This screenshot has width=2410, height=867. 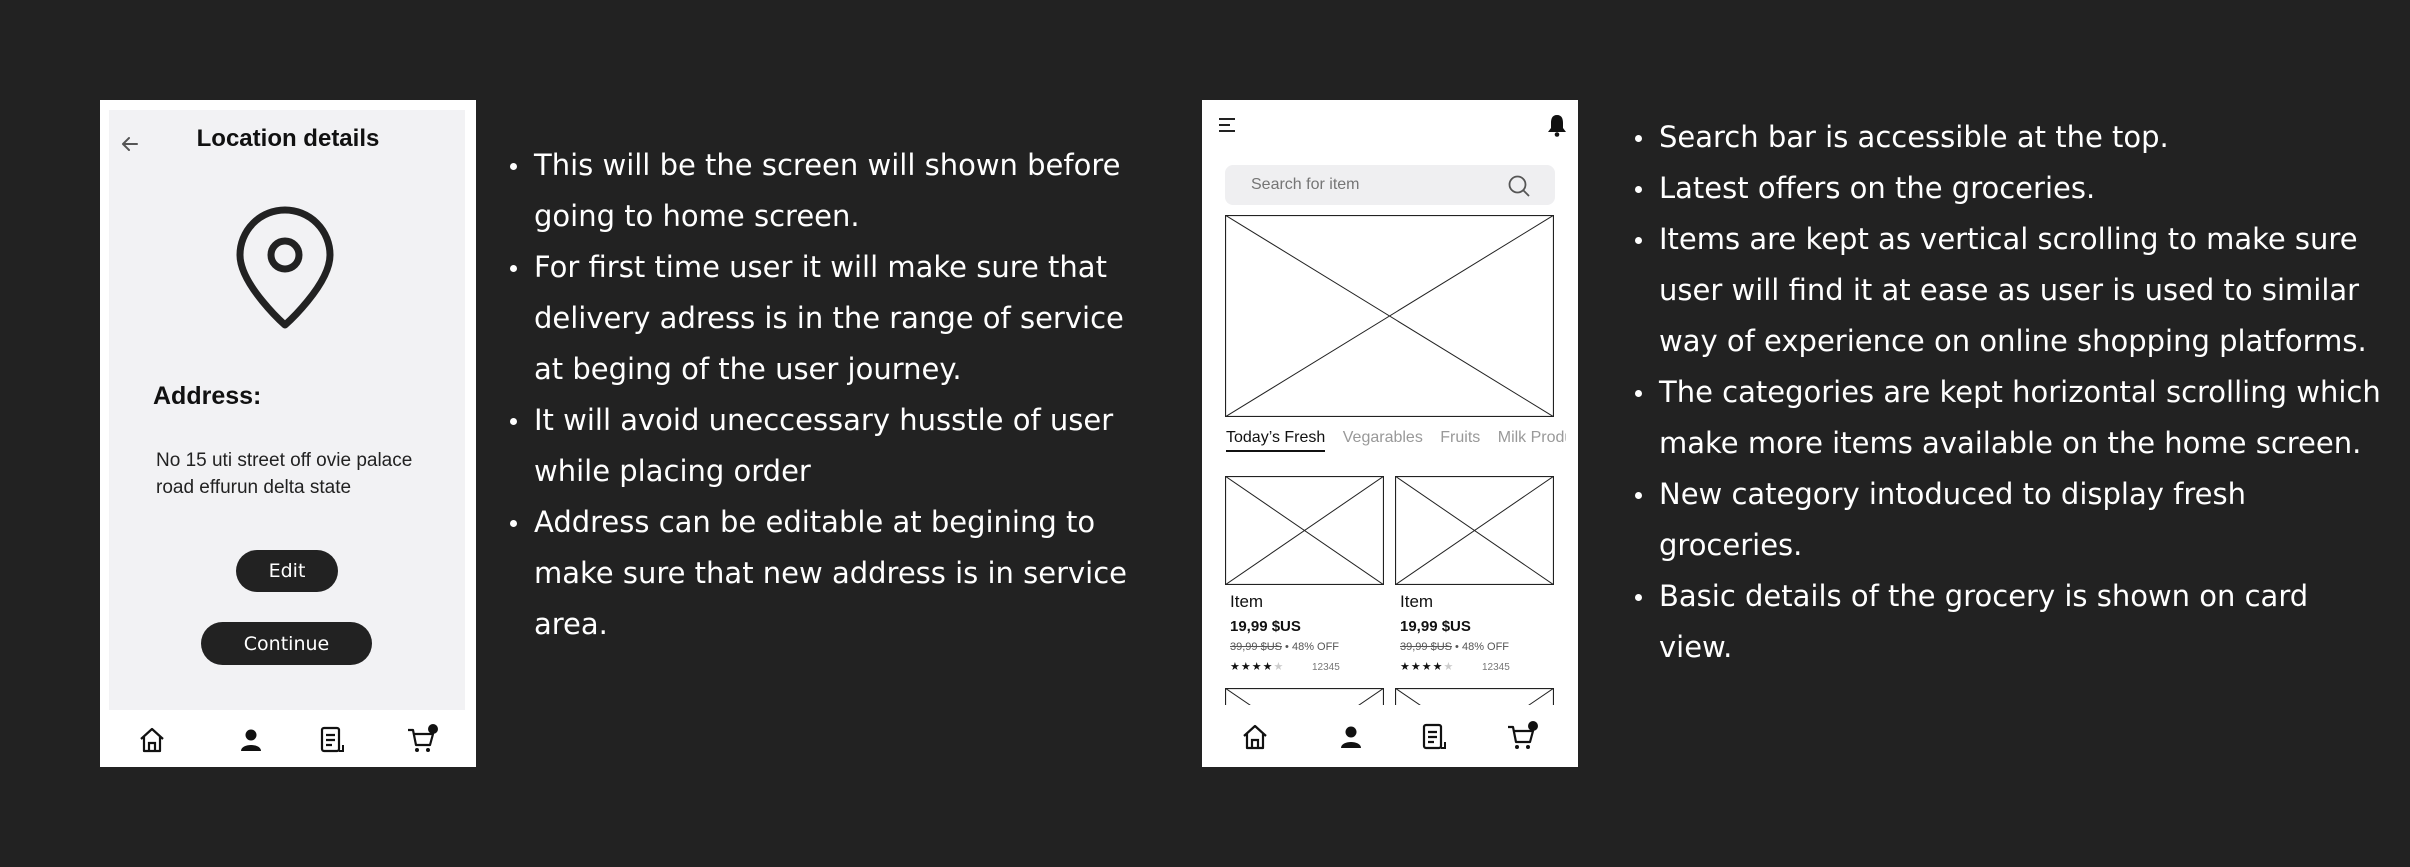 I want to click on menu-icon, so click(x=1228, y=125).